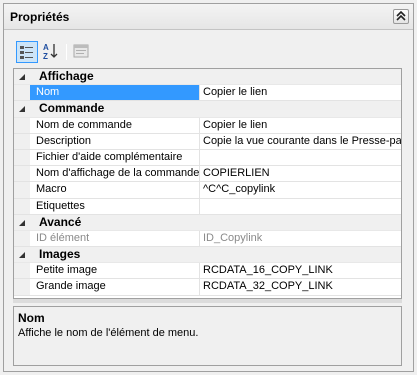  Describe the element at coordinates (207, 109) in the screenshot. I see `category-row: Commande` at that location.